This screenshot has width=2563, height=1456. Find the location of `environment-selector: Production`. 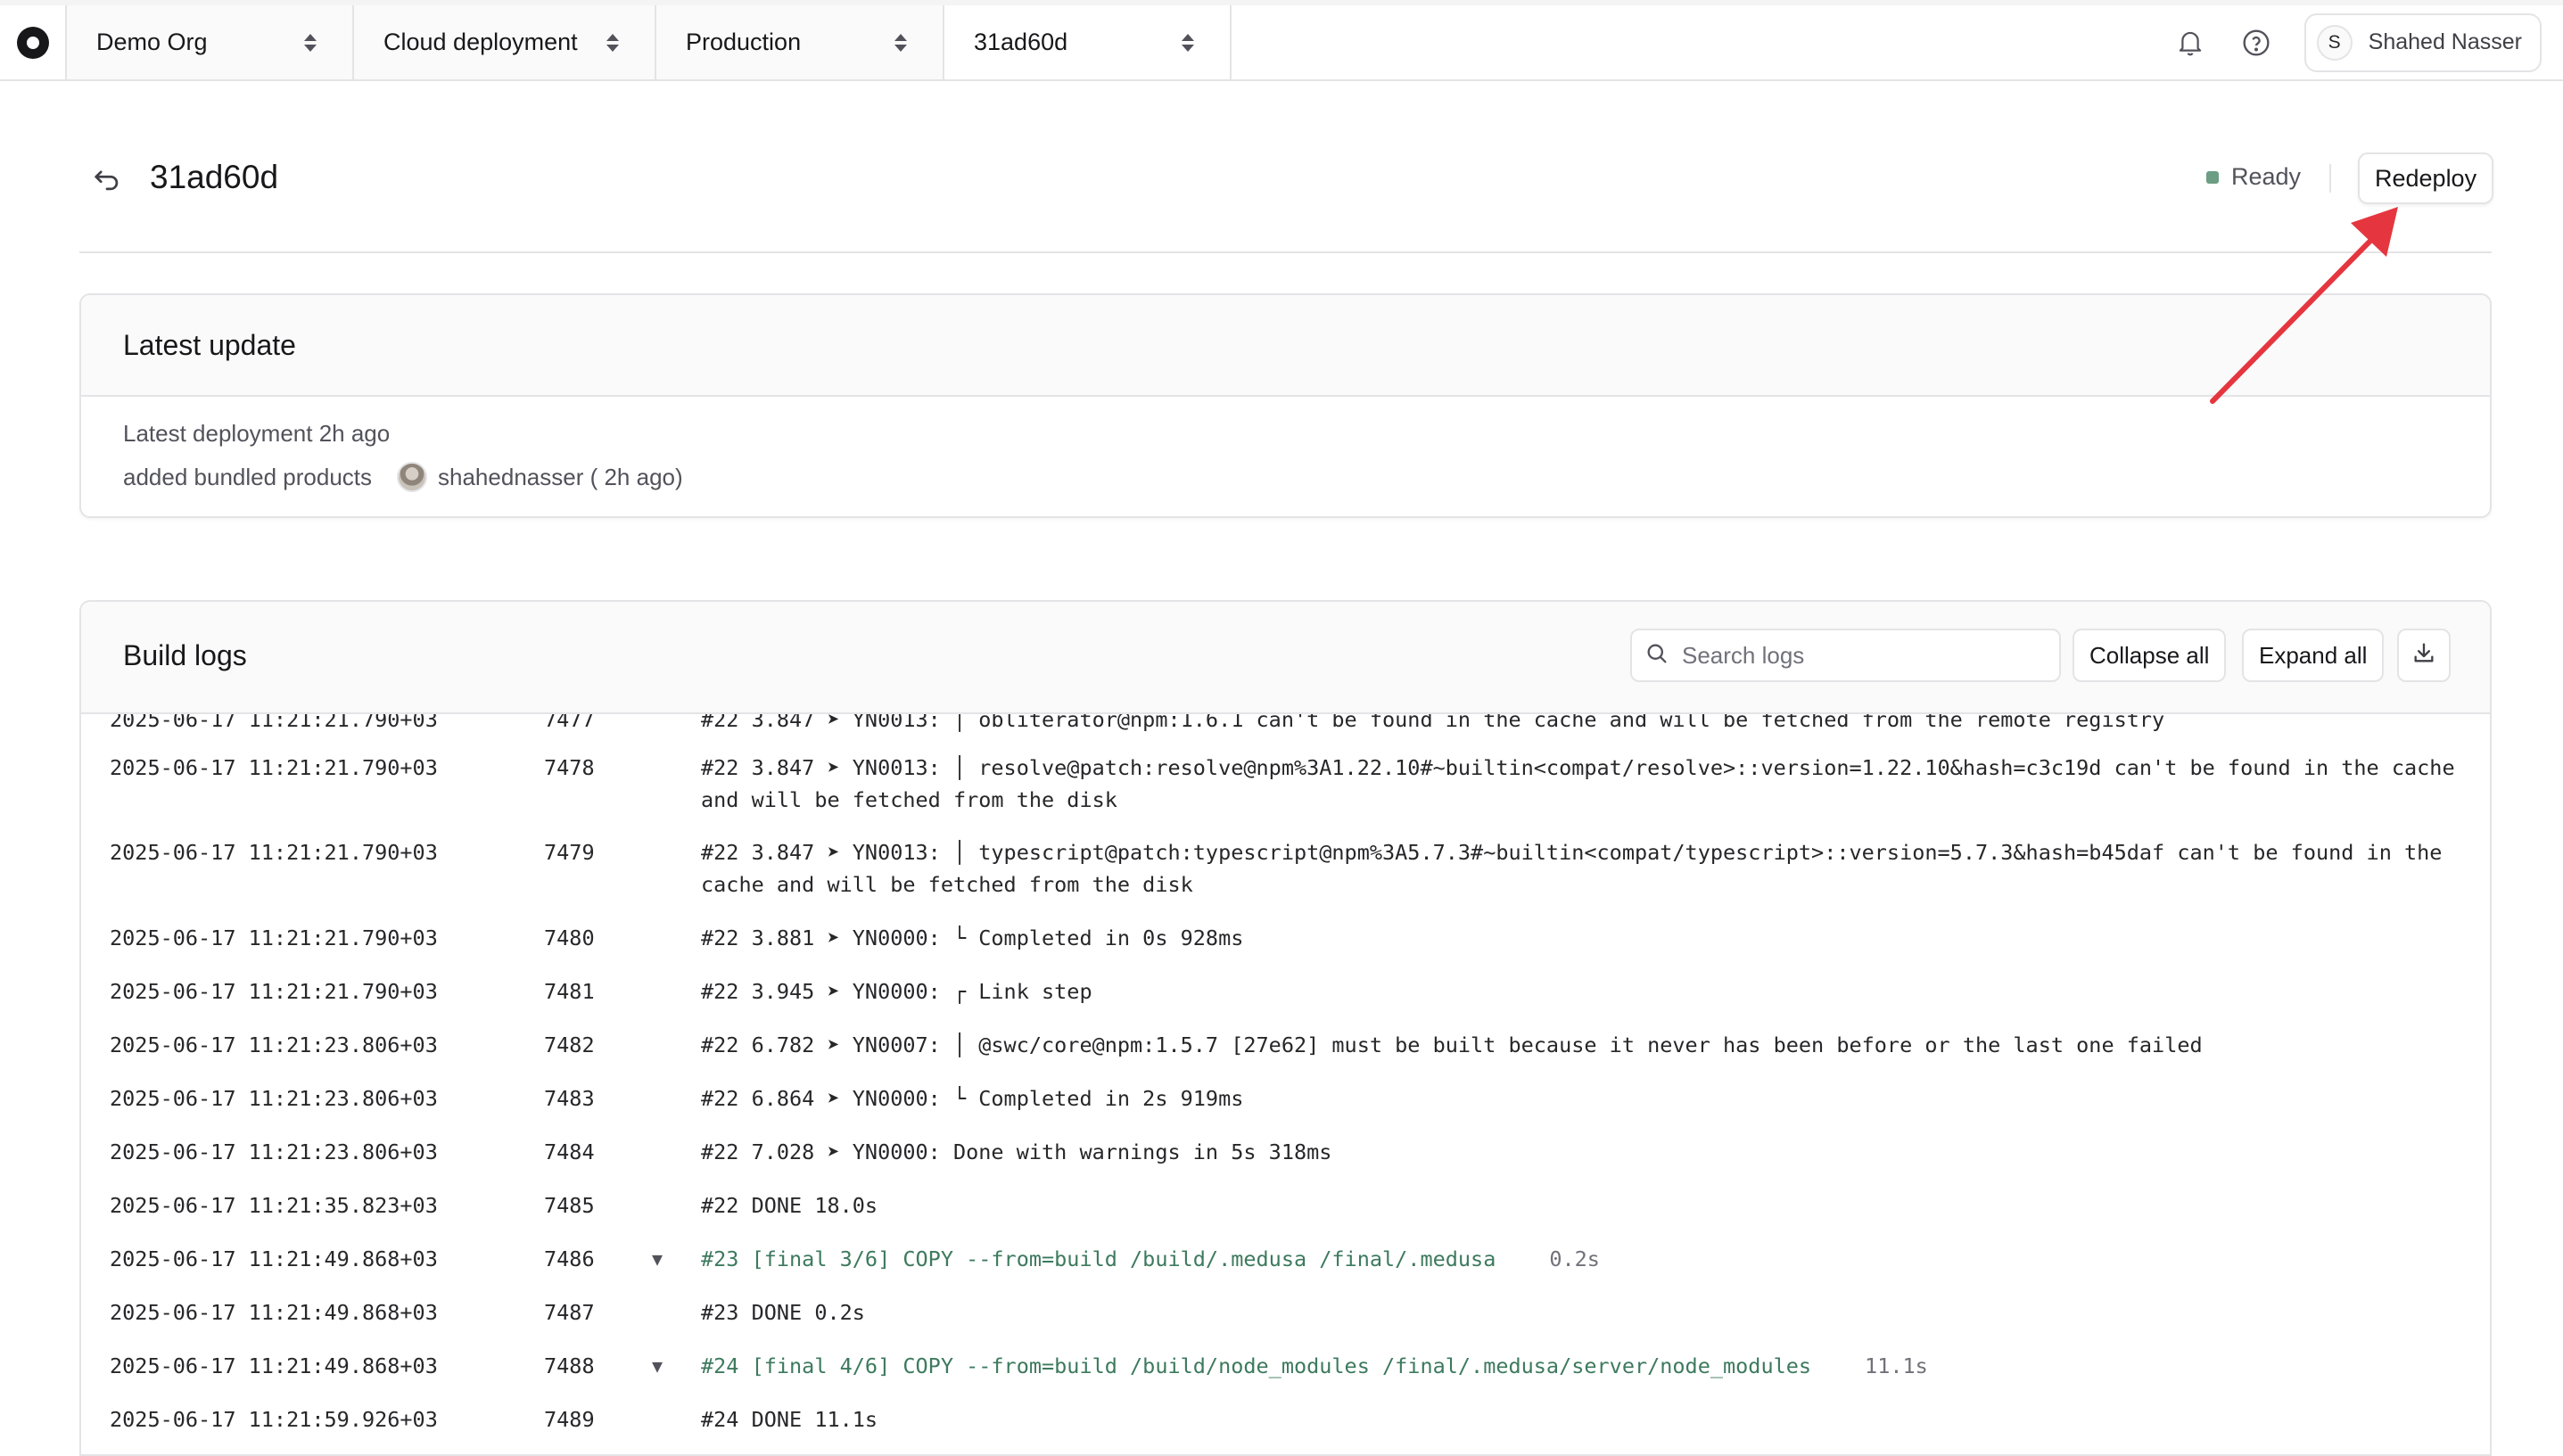

environment-selector: Production is located at coordinates (800, 42).